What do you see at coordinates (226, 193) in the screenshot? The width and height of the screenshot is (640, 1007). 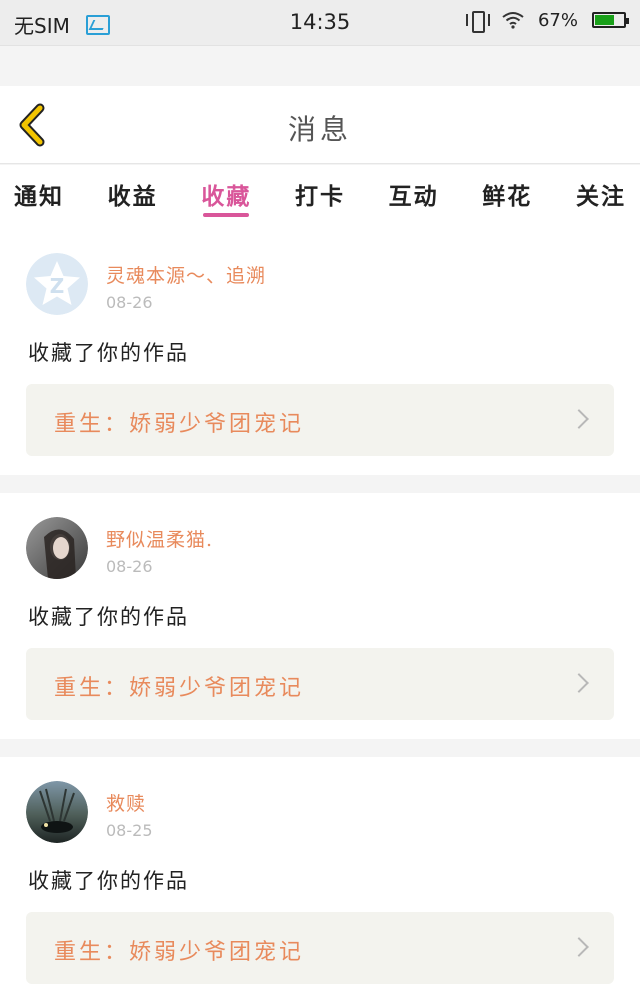 I see `tab-favorites: 收藏` at bounding box center [226, 193].